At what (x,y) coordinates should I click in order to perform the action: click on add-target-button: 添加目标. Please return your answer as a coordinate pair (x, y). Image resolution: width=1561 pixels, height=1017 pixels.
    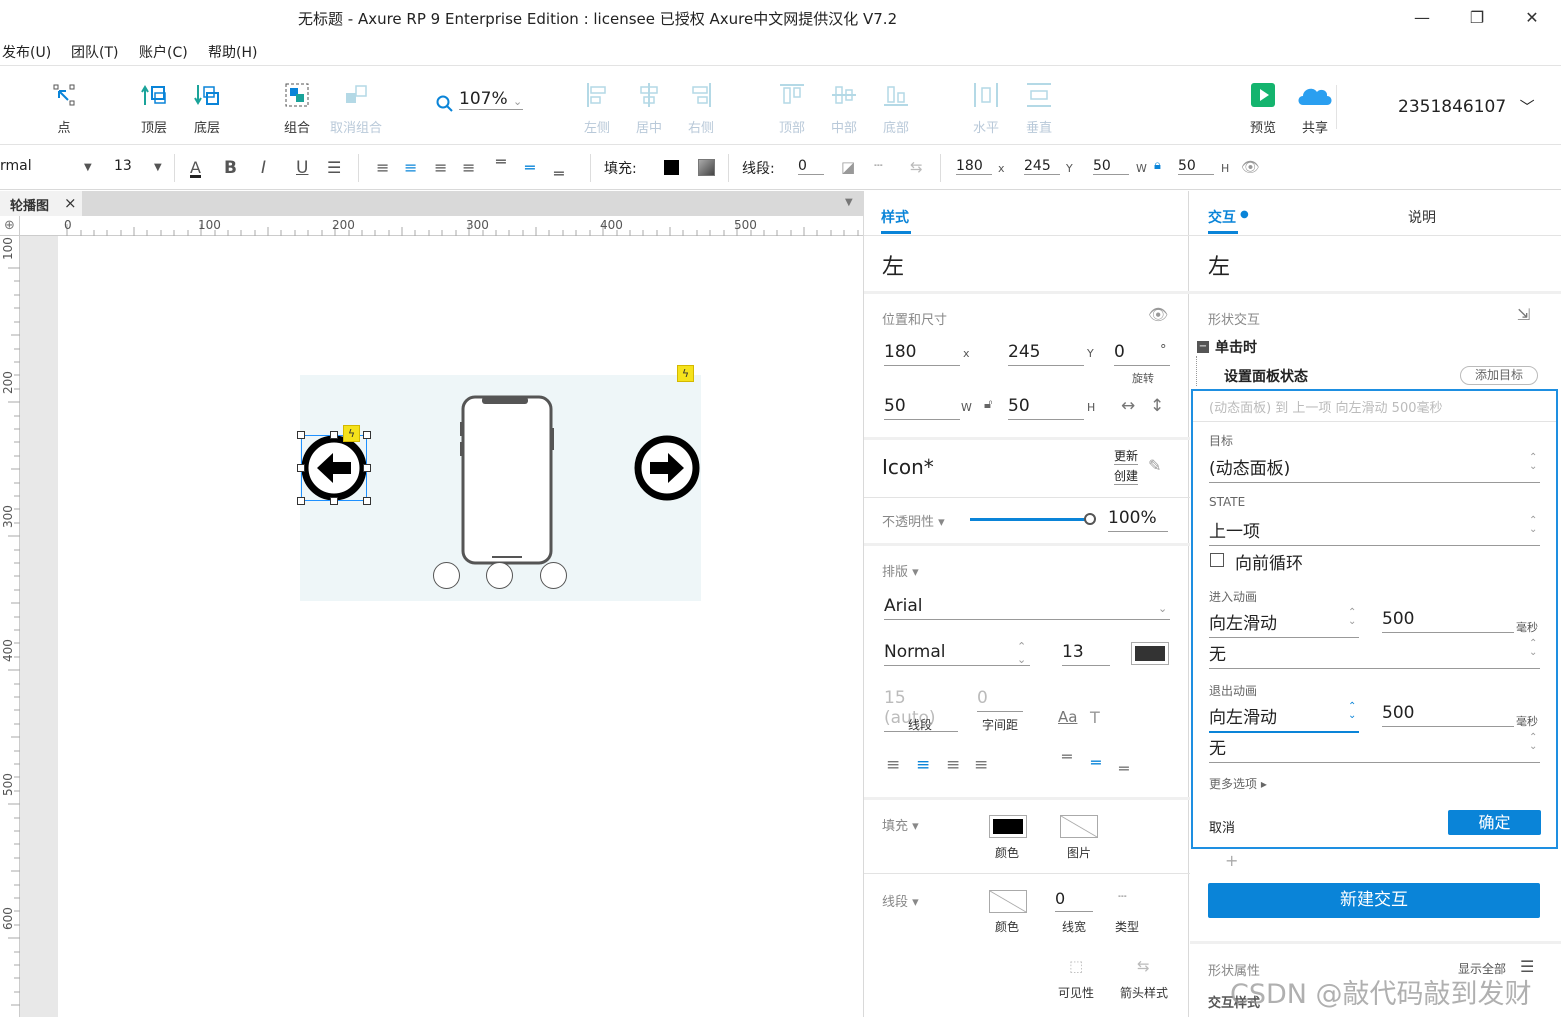
    Looking at the image, I should click on (1499, 375).